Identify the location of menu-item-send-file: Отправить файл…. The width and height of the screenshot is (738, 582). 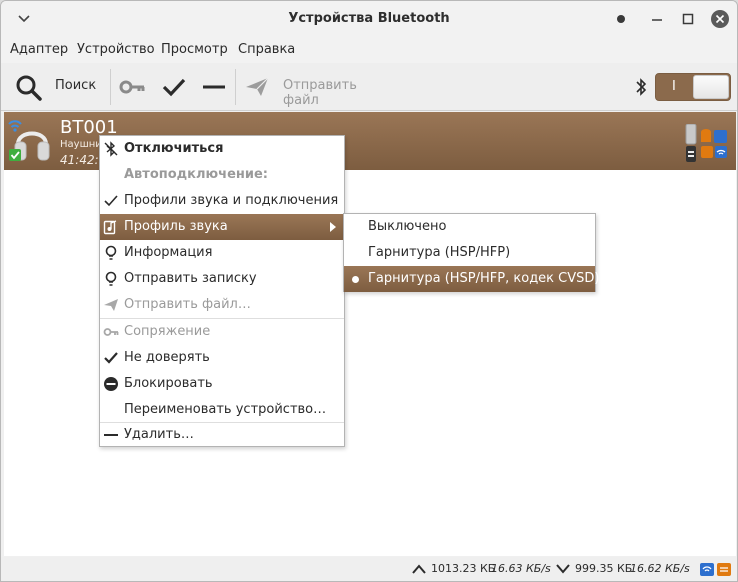
(222, 305).